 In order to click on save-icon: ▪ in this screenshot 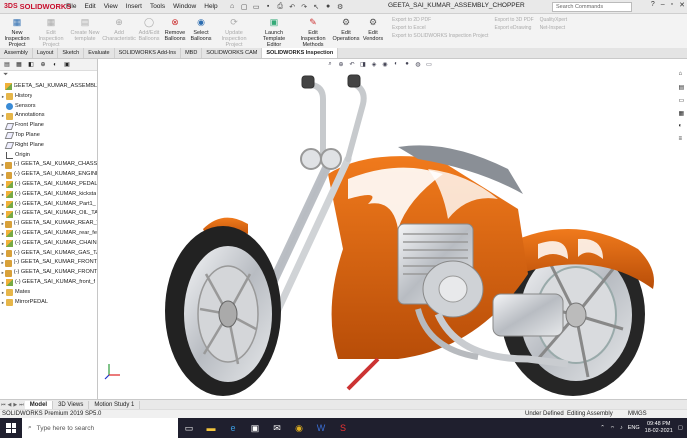, I will do `click(268, 6)`.